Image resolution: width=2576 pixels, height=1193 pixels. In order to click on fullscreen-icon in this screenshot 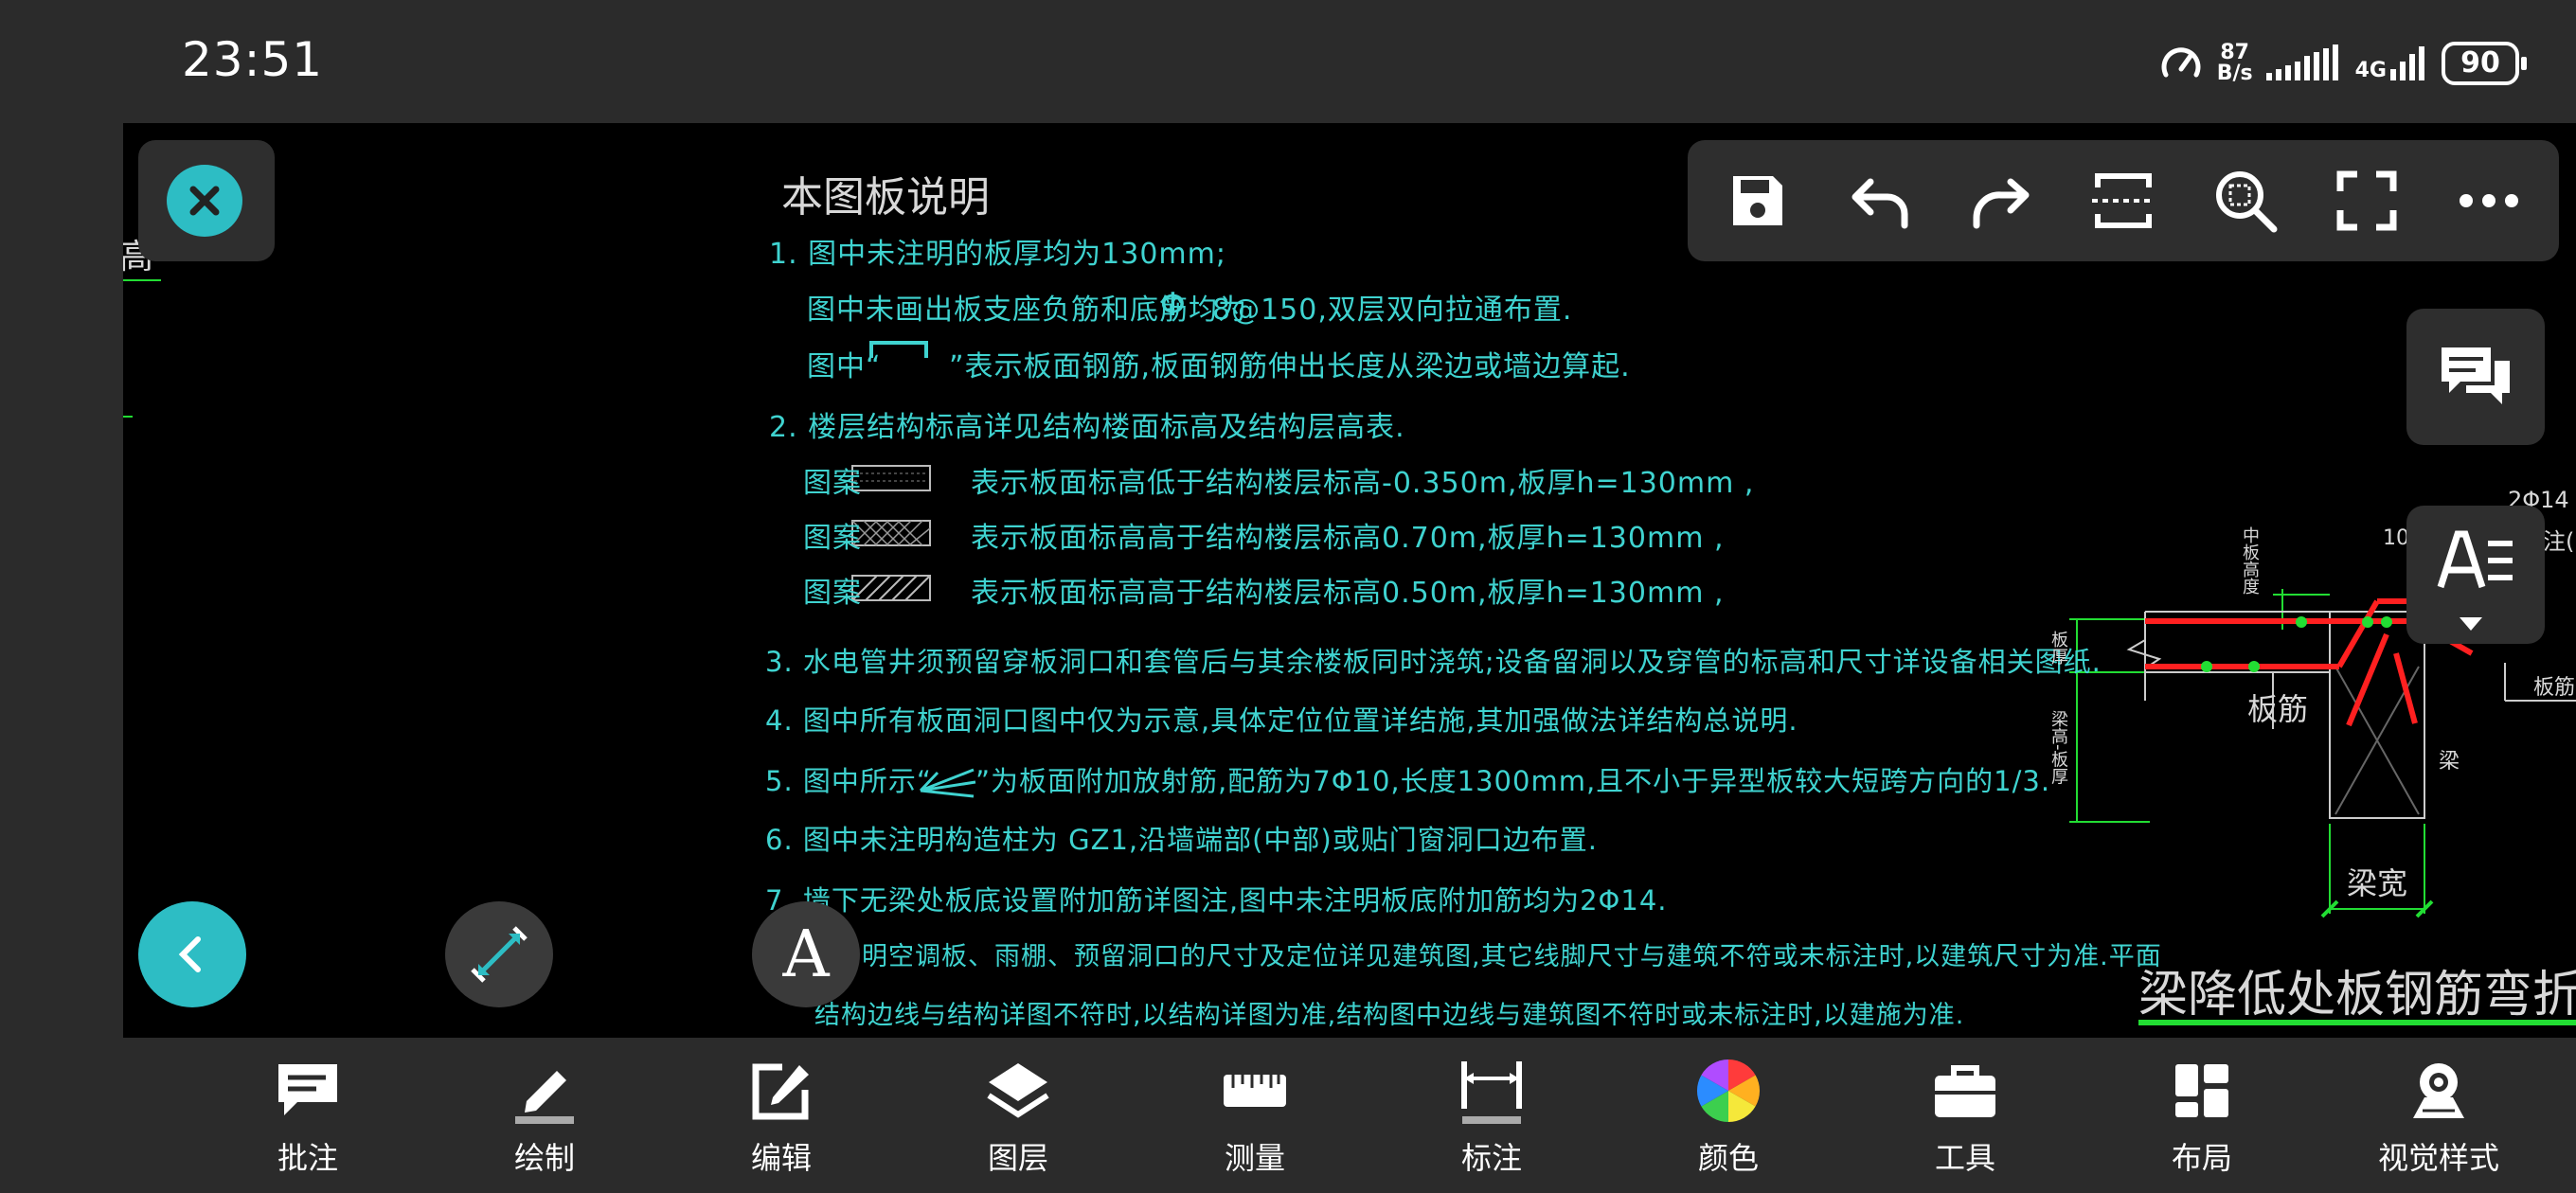, I will do `click(2366, 200)`.